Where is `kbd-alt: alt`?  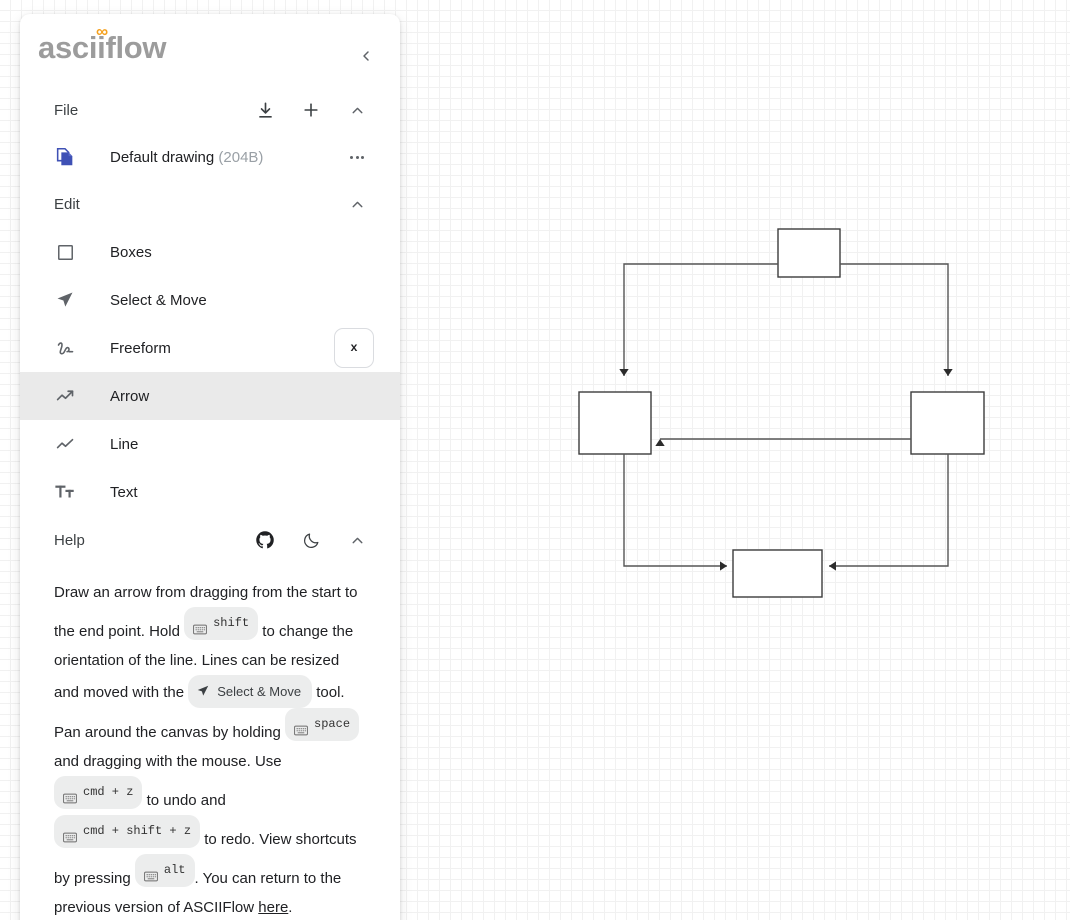 kbd-alt: alt is located at coordinates (164, 870).